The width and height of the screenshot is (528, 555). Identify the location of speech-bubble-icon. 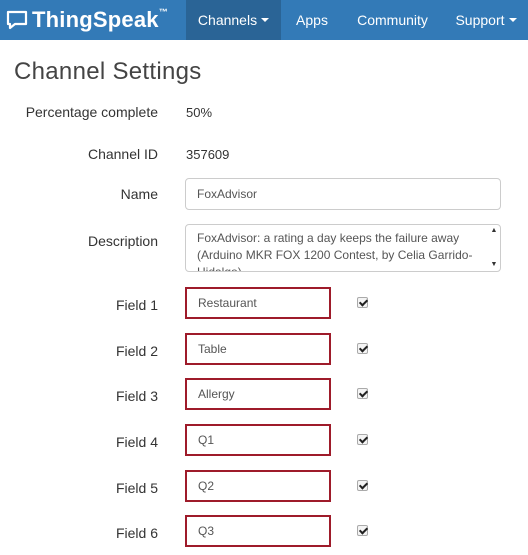
(17, 20).